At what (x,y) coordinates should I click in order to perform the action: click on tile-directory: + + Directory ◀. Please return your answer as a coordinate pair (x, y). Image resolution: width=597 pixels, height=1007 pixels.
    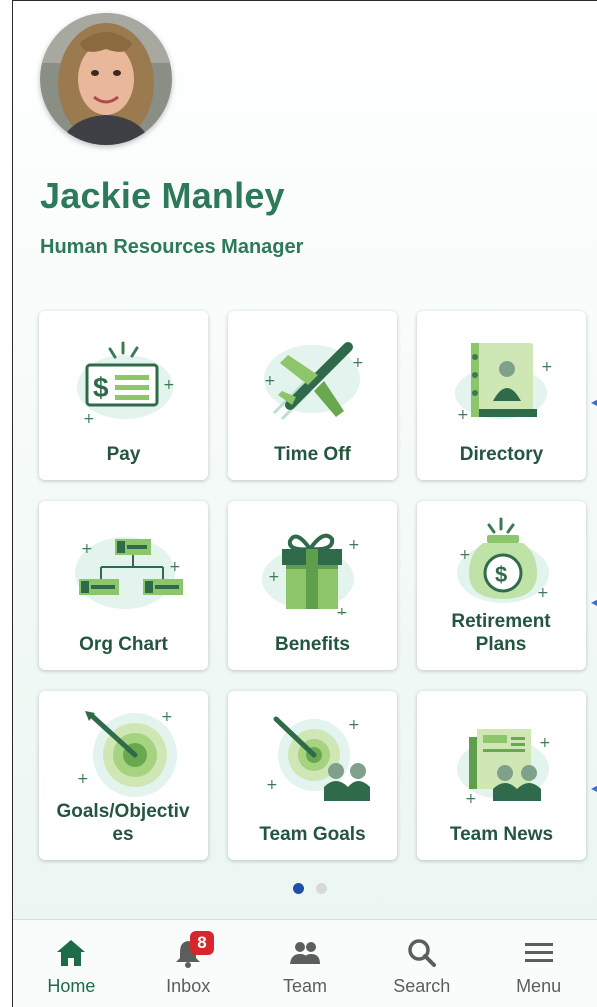
    Looking at the image, I should click on (507, 395).